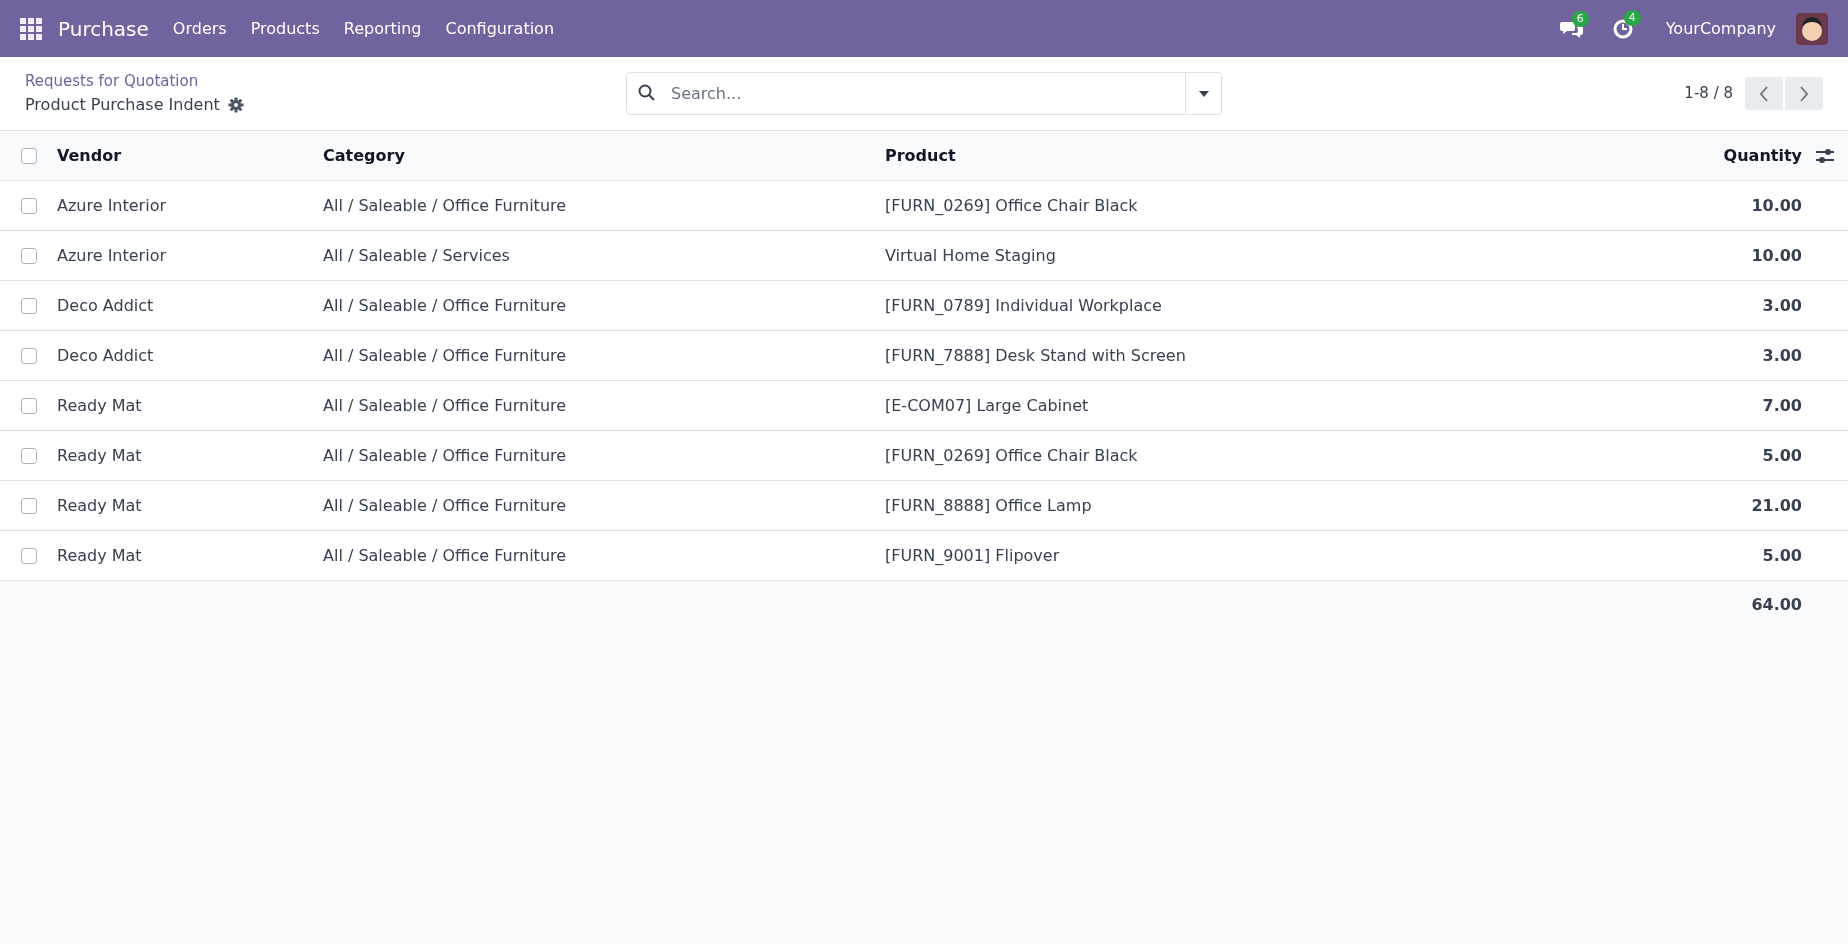 Image resolution: width=1848 pixels, height=944 pixels. Describe the element at coordinates (1812, 28) in the screenshot. I see `avatar-icon` at that location.